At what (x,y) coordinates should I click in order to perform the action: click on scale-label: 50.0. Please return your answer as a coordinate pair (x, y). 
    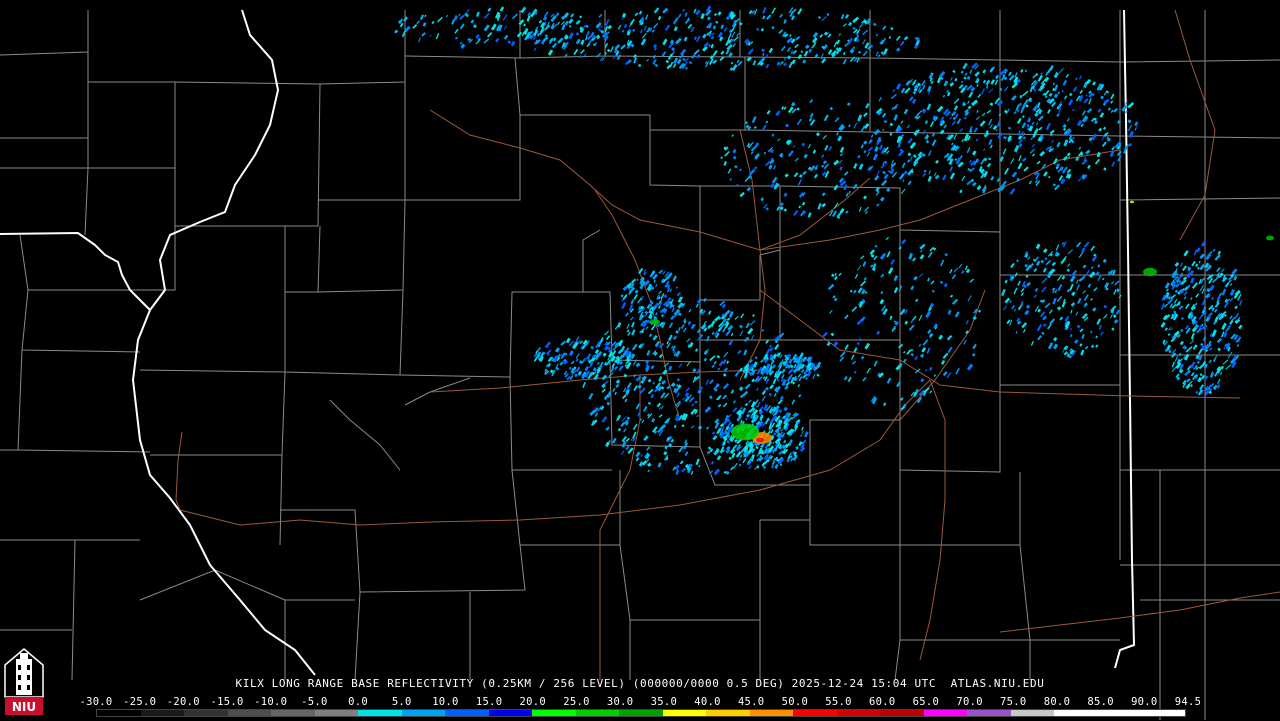
    Looking at the image, I should click on (795, 702).